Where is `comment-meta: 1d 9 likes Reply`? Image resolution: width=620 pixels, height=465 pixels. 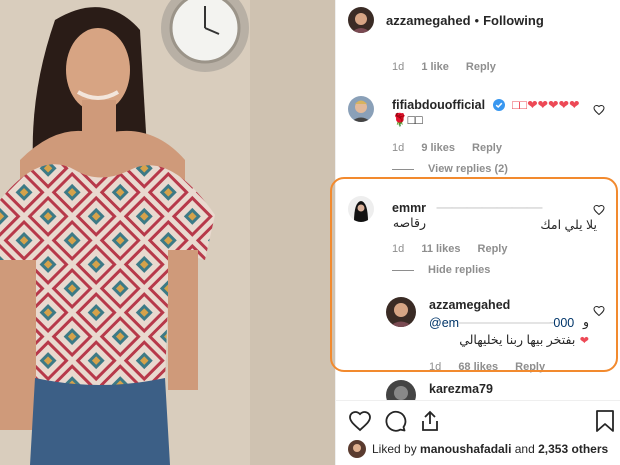
comment-meta: 1d 9 likes Reply is located at coordinates (454, 148).